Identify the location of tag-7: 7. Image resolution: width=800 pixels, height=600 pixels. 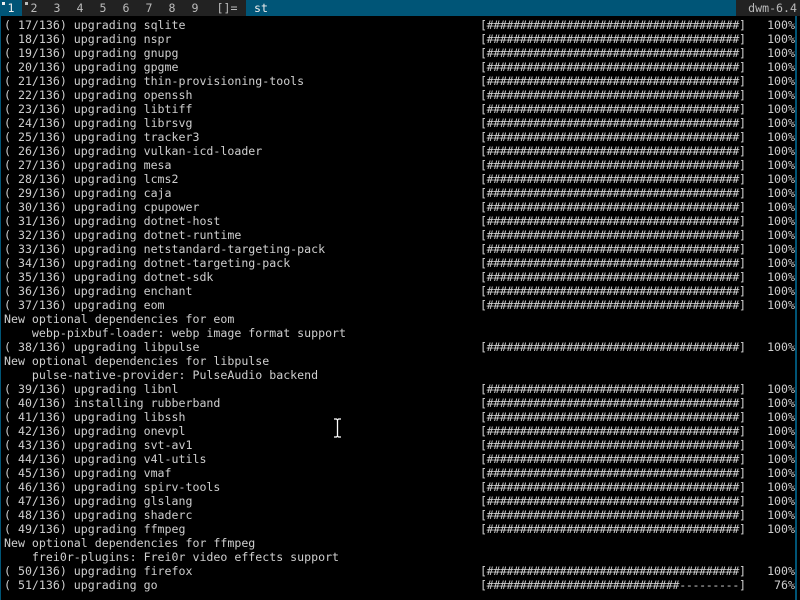
(149, 8).